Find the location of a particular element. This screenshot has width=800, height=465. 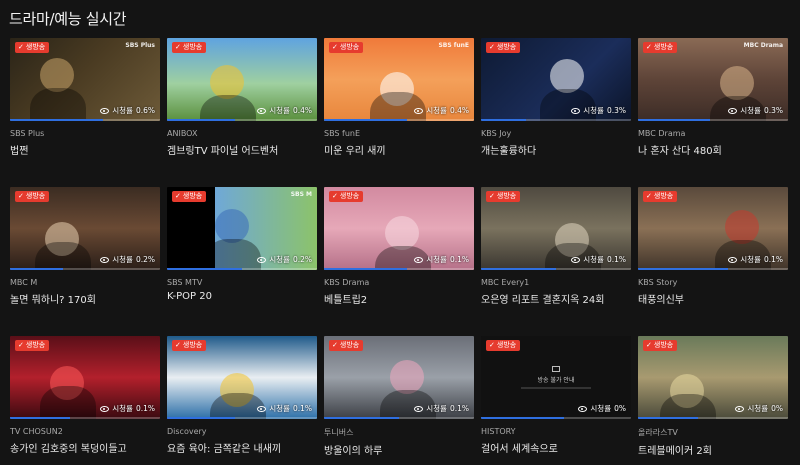

channel-thumbnail: ✓ 생방송 SBS Plus 시청률 0.6% is located at coordinates (85, 79).